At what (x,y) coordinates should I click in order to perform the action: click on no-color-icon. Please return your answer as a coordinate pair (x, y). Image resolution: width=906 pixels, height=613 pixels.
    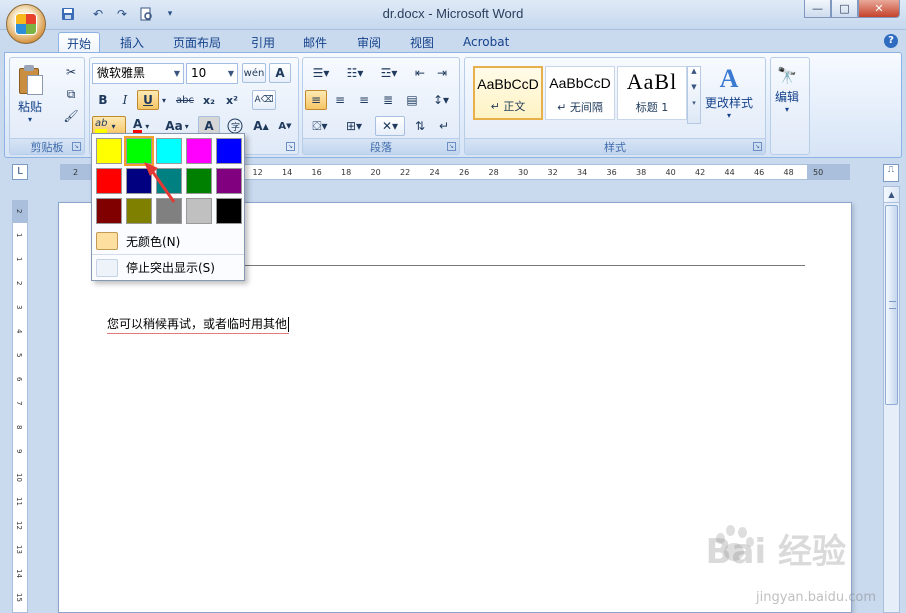
    Looking at the image, I should click on (107, 241).